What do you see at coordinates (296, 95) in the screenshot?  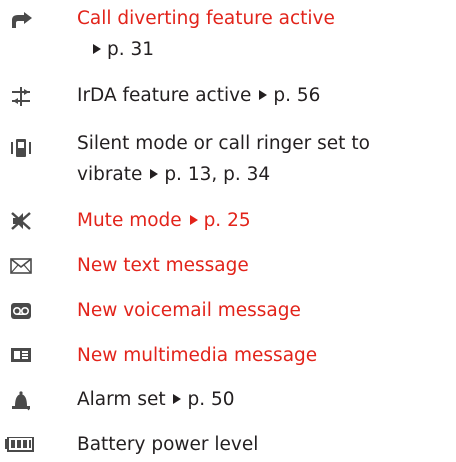 I see `page-reference-link: p. 56` at bounding box center [296, 95].